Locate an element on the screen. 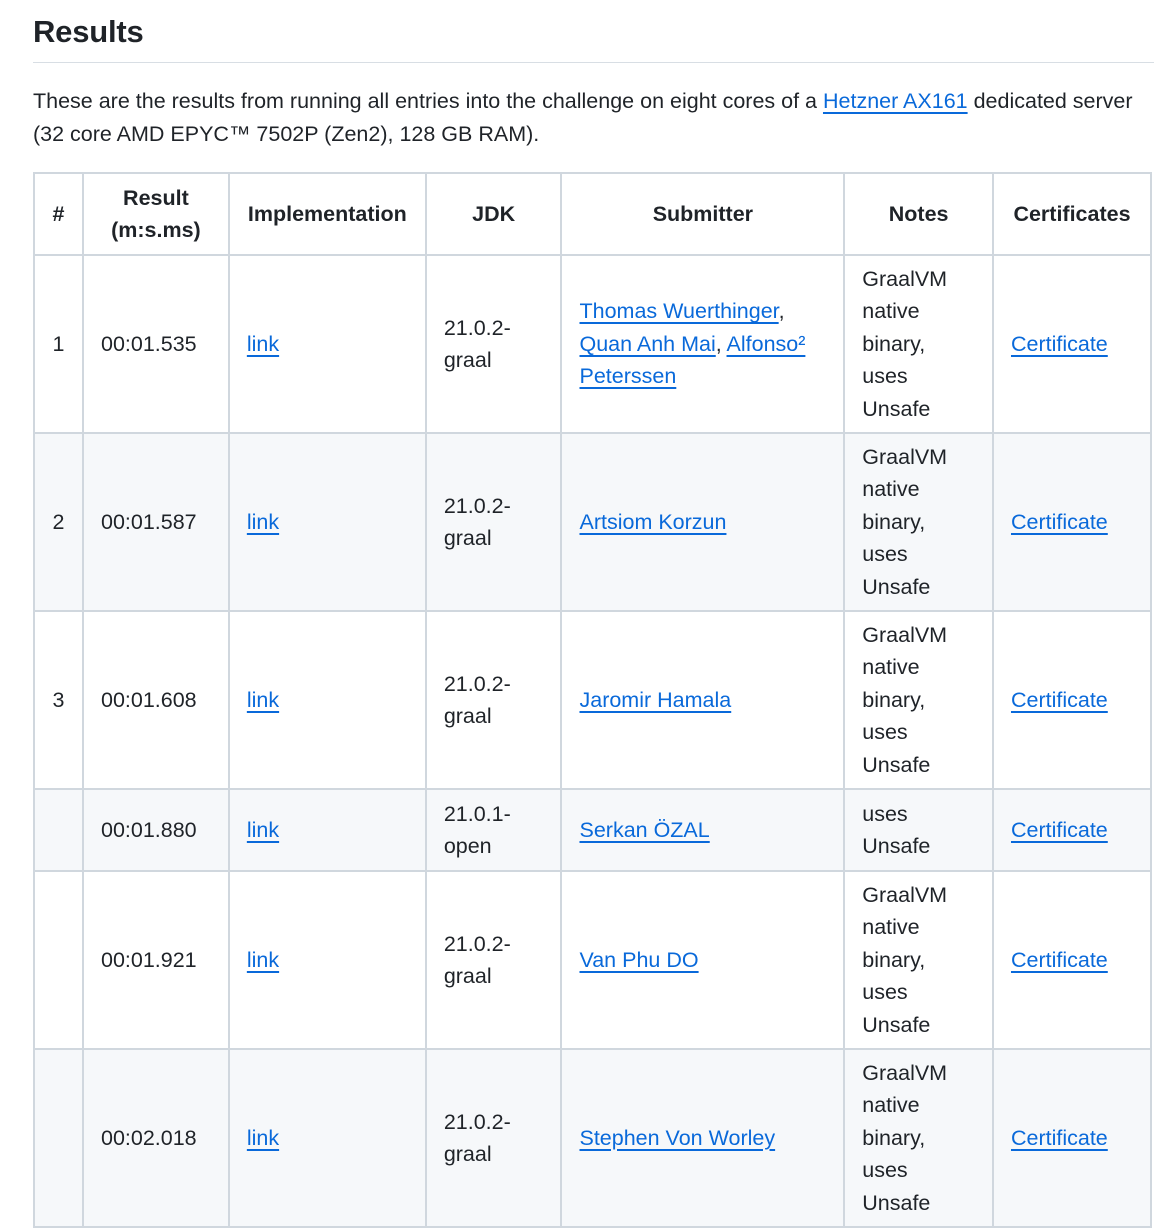 This screenshot has width=1168, height=1228. submitter-link: Quan Anh Mai is located at coordinates (647, 344).